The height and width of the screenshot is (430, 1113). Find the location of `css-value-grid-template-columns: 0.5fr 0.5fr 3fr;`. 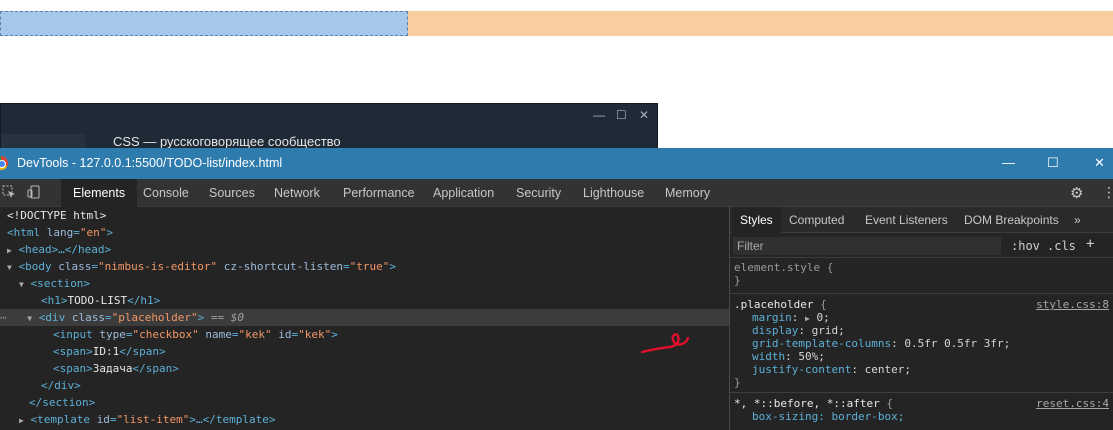

css-value-grid-template-columns: 0.5fr 0.5fr 3fr; is located at coordinates (957, 343).